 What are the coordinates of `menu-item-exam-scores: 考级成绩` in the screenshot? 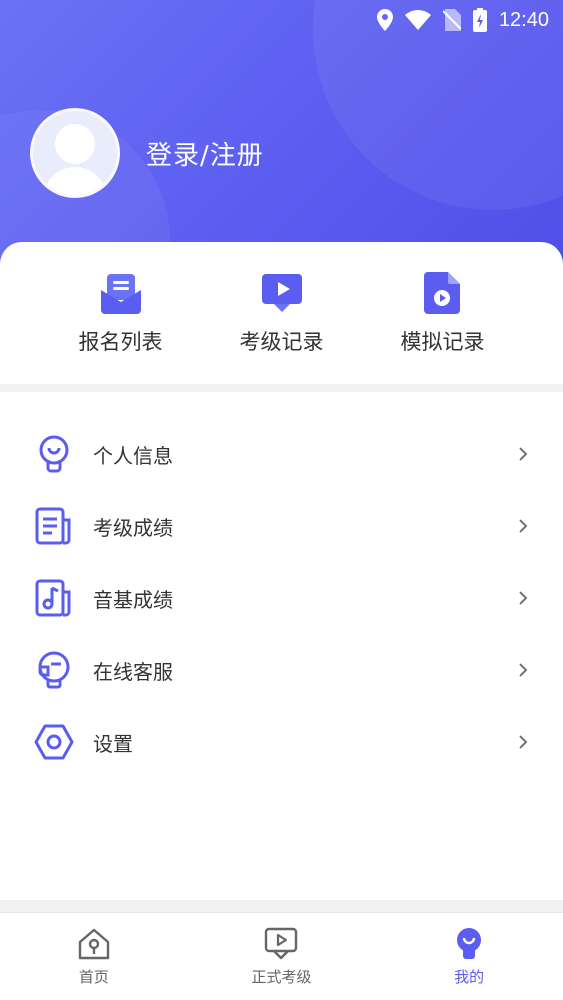 It's located at (281, 526).